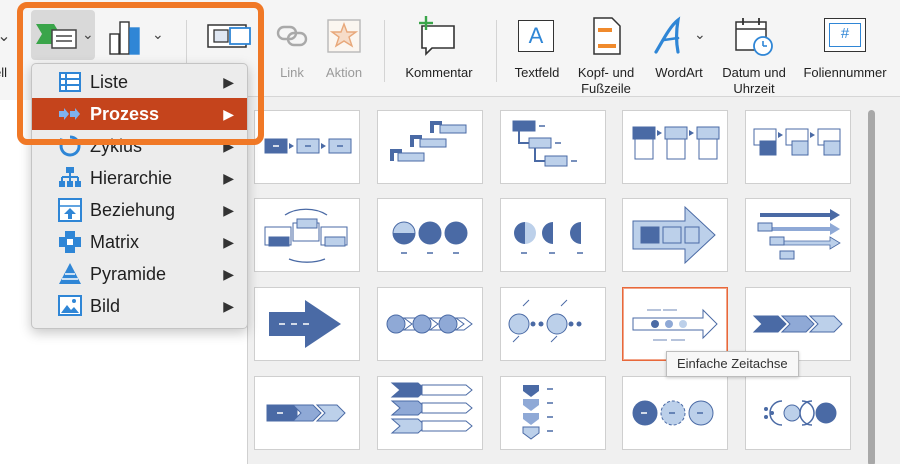 This screenshot has width=900, height=464. I want to click on partial-ribbon-button: ⌄ ell, so click(7, 50).